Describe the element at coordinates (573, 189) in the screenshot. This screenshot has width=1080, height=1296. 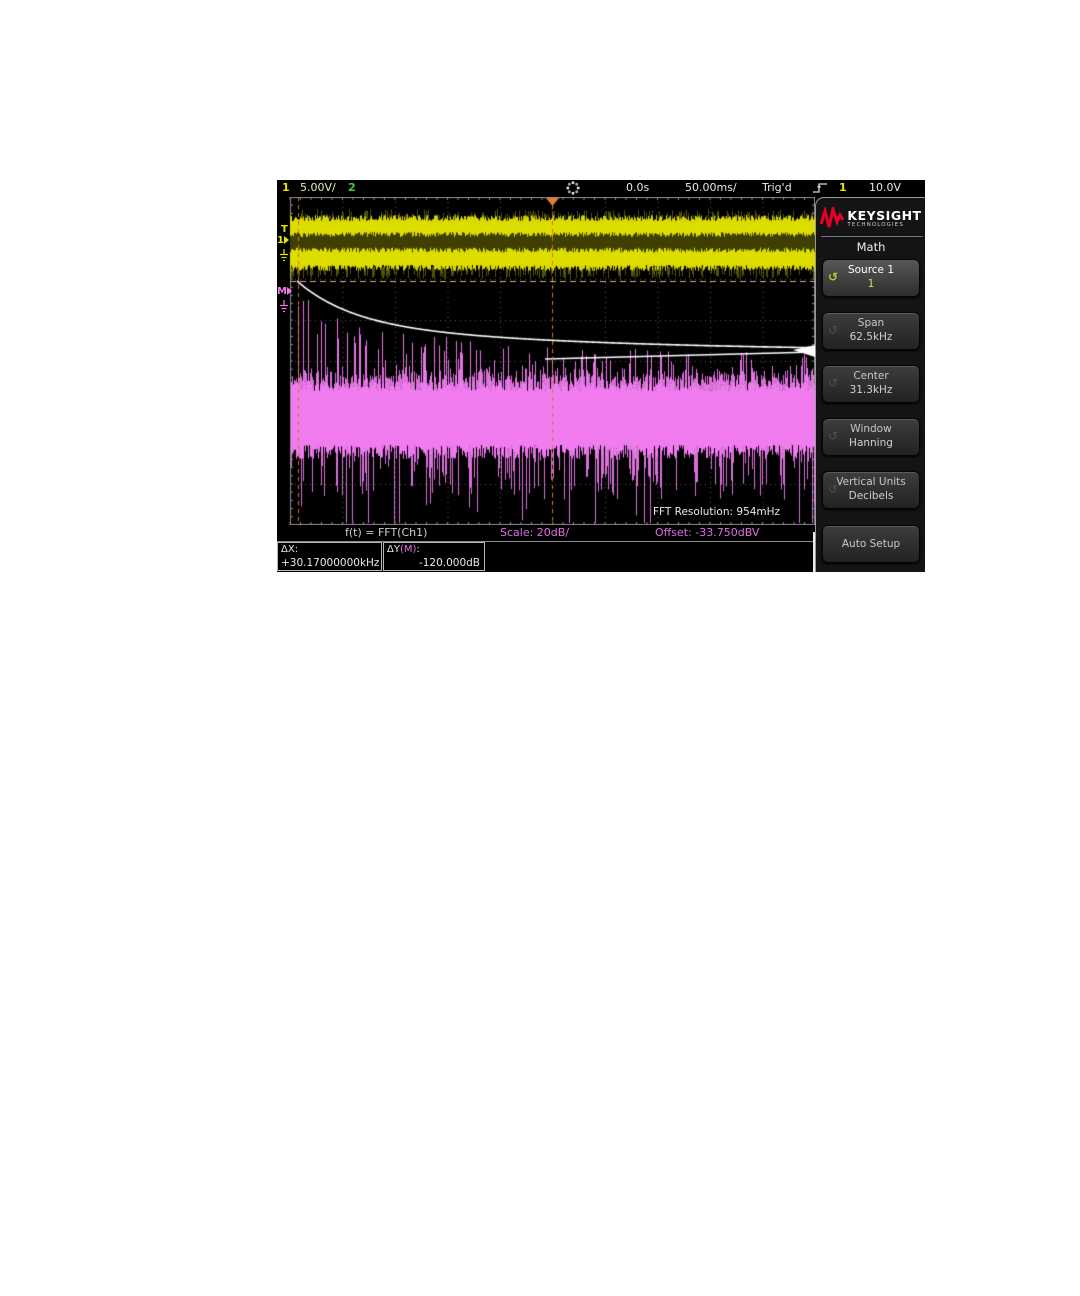
I see `acquisition-spinner-icon` at that location.